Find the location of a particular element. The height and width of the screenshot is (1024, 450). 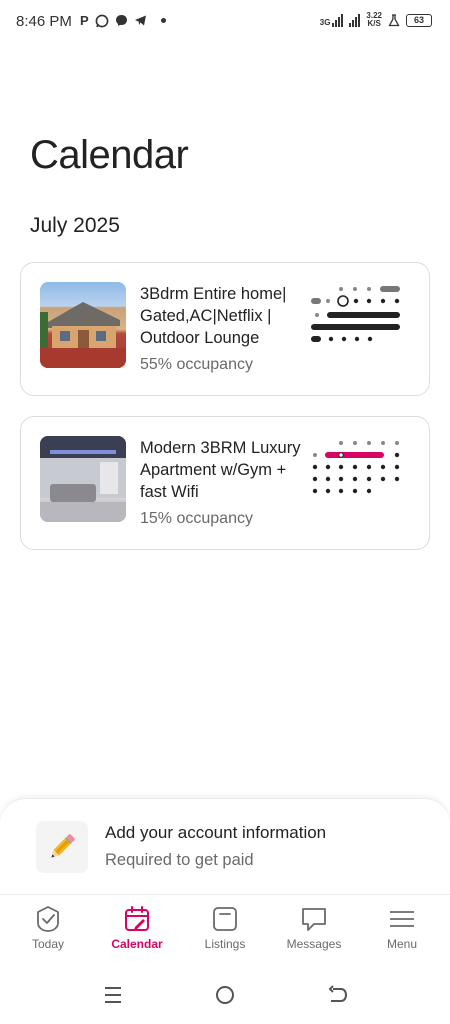

pencil-icon is located at coordinates (62, 847).